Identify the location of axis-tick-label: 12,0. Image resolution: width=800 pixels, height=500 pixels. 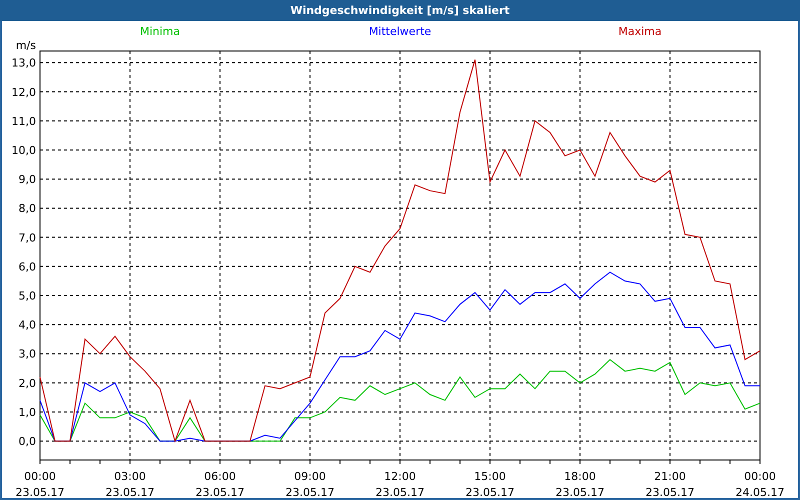
(24, 92).